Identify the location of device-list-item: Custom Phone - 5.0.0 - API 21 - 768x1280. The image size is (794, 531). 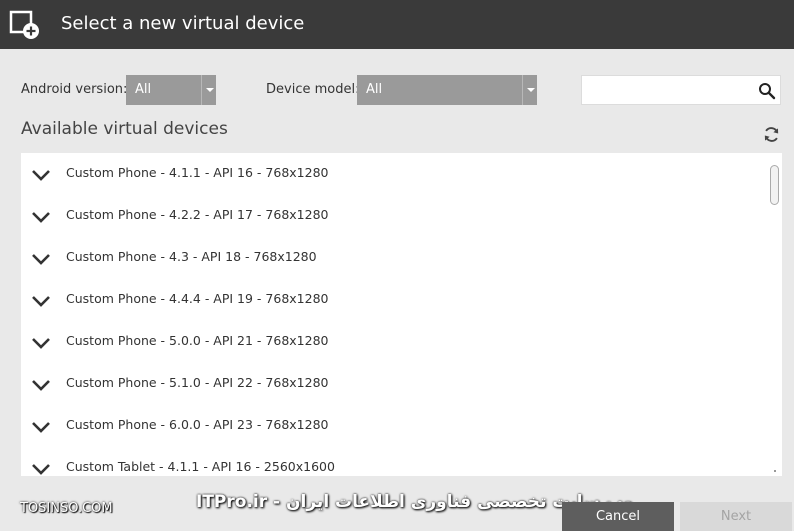
(393, 342).